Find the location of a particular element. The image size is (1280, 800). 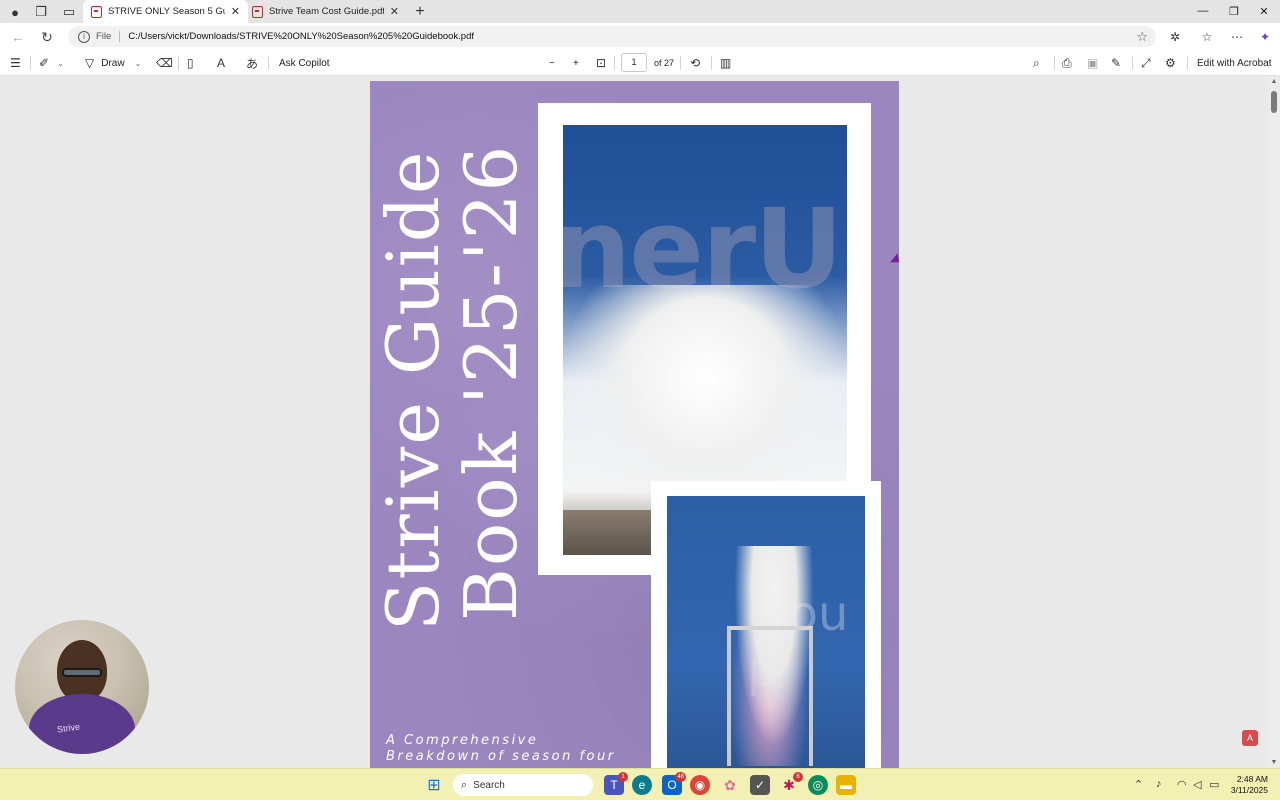

tab-title: STRIVE ONLY Season 5 Guidebo is located at coordinates (166, 11).